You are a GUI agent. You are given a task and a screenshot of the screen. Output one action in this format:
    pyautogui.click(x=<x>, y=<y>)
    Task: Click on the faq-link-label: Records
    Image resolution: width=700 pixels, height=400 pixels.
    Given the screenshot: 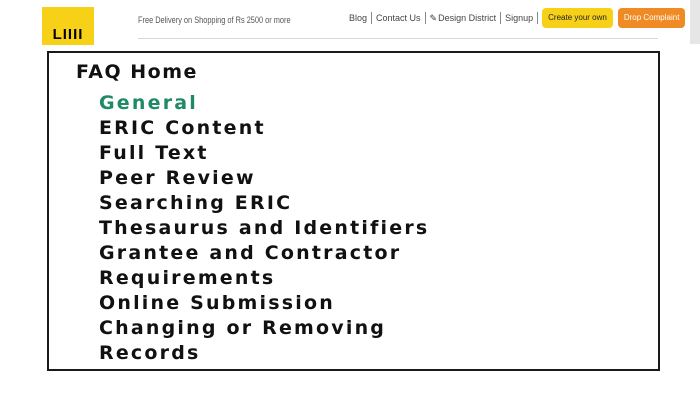 What is the action you would take?
    pyautogui.click(x=150, y=353)
    